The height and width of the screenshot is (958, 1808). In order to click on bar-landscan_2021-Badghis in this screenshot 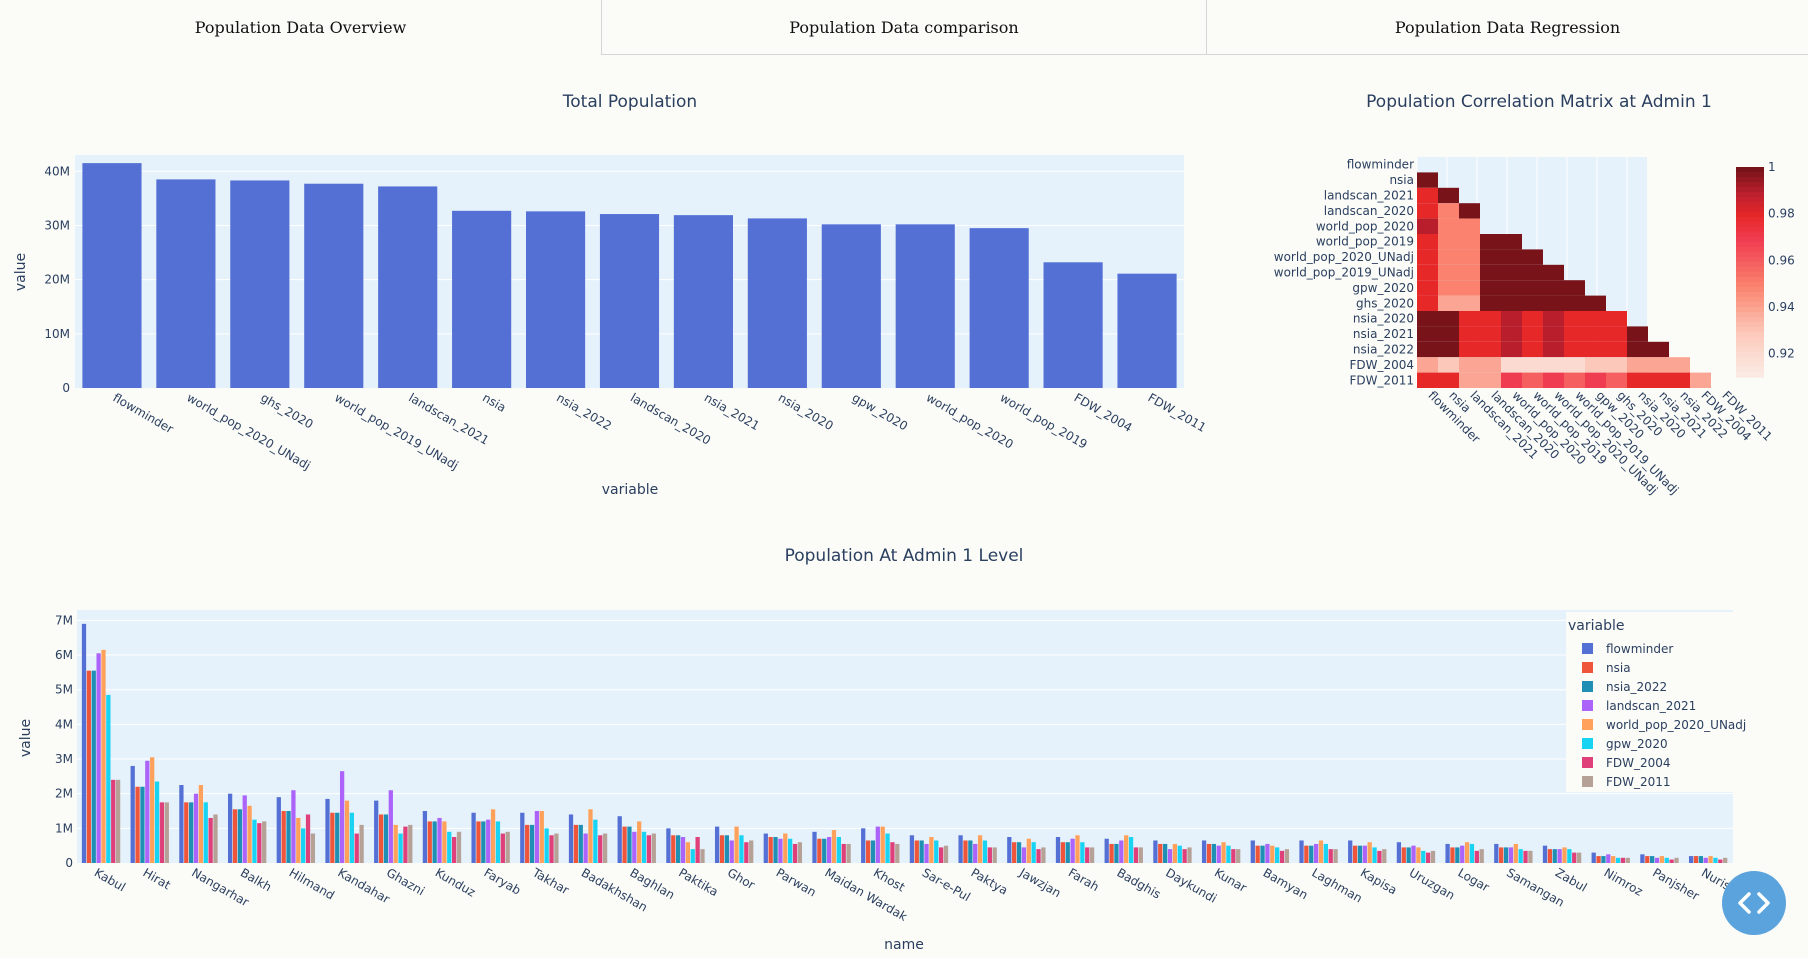, I will do `click(1121, 851)`.